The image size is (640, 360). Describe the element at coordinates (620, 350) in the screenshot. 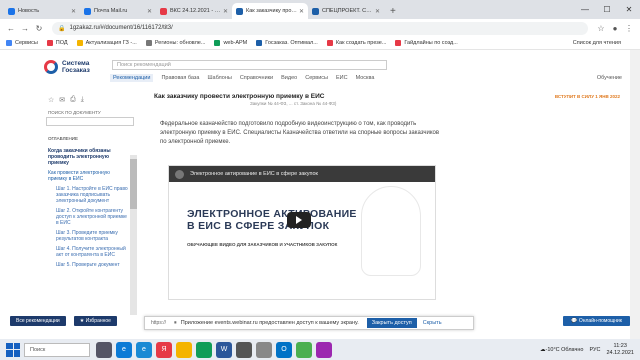

I see `clock: 11:23 24.12.2021` at that location.